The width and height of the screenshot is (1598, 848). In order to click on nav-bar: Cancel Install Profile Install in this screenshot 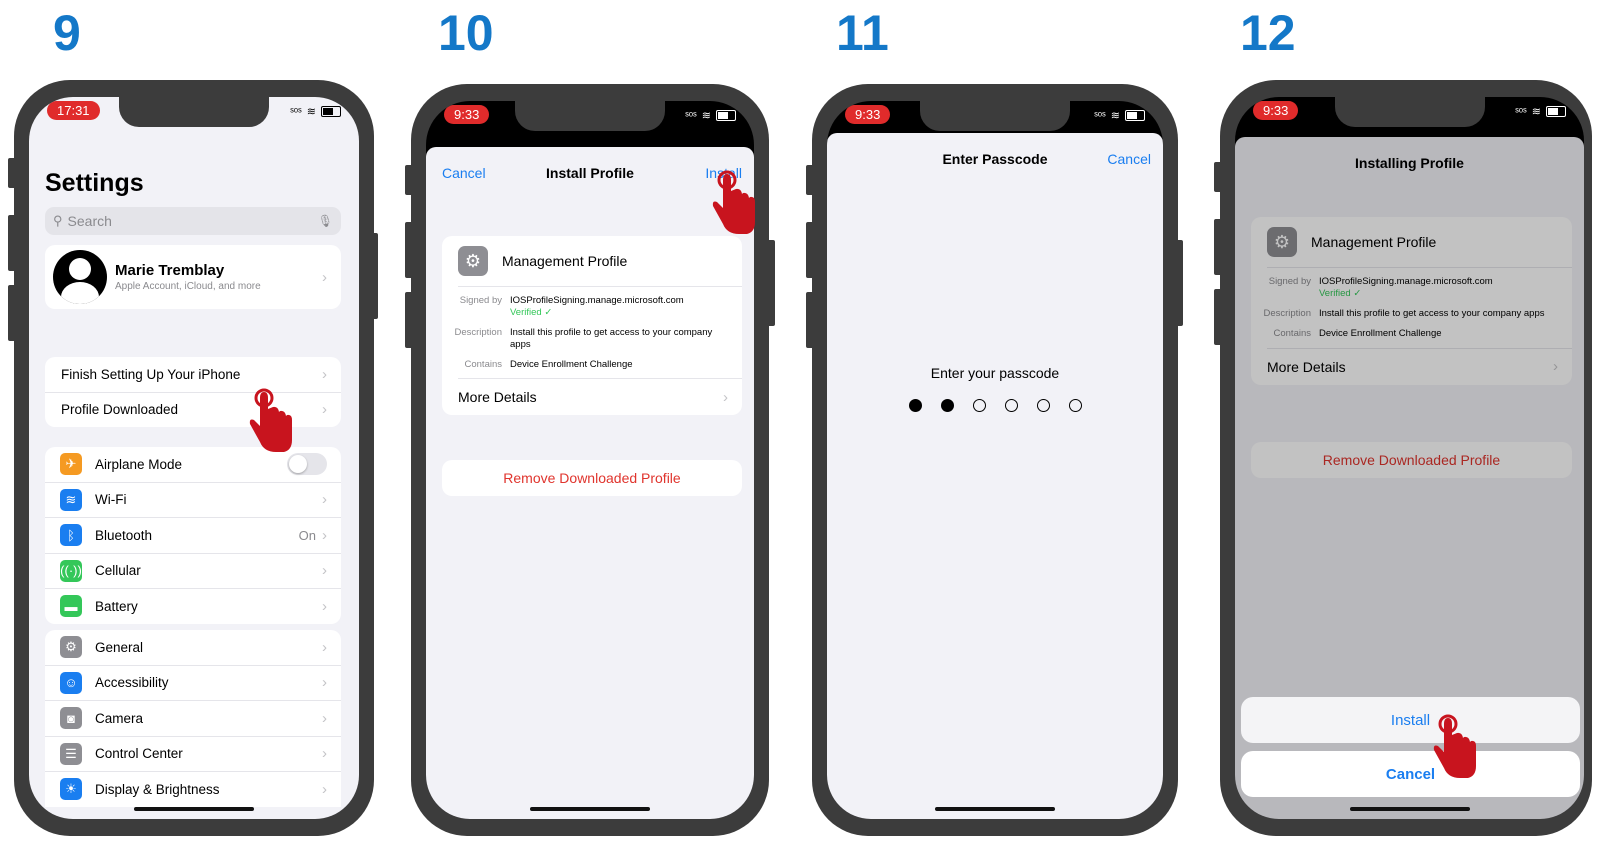, I will do `click(590, 173)`.